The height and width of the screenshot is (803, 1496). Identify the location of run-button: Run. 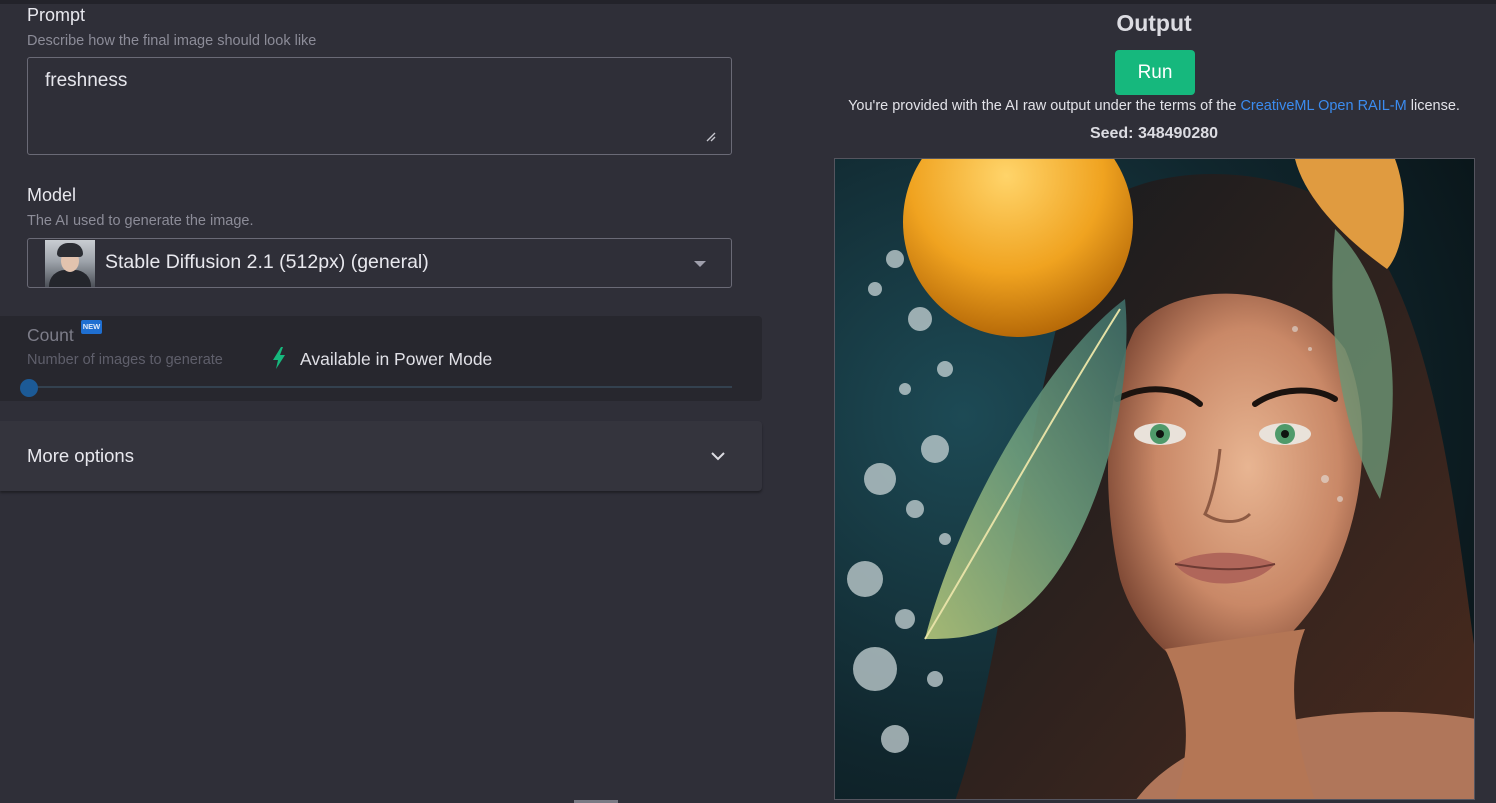
(1155, 72).